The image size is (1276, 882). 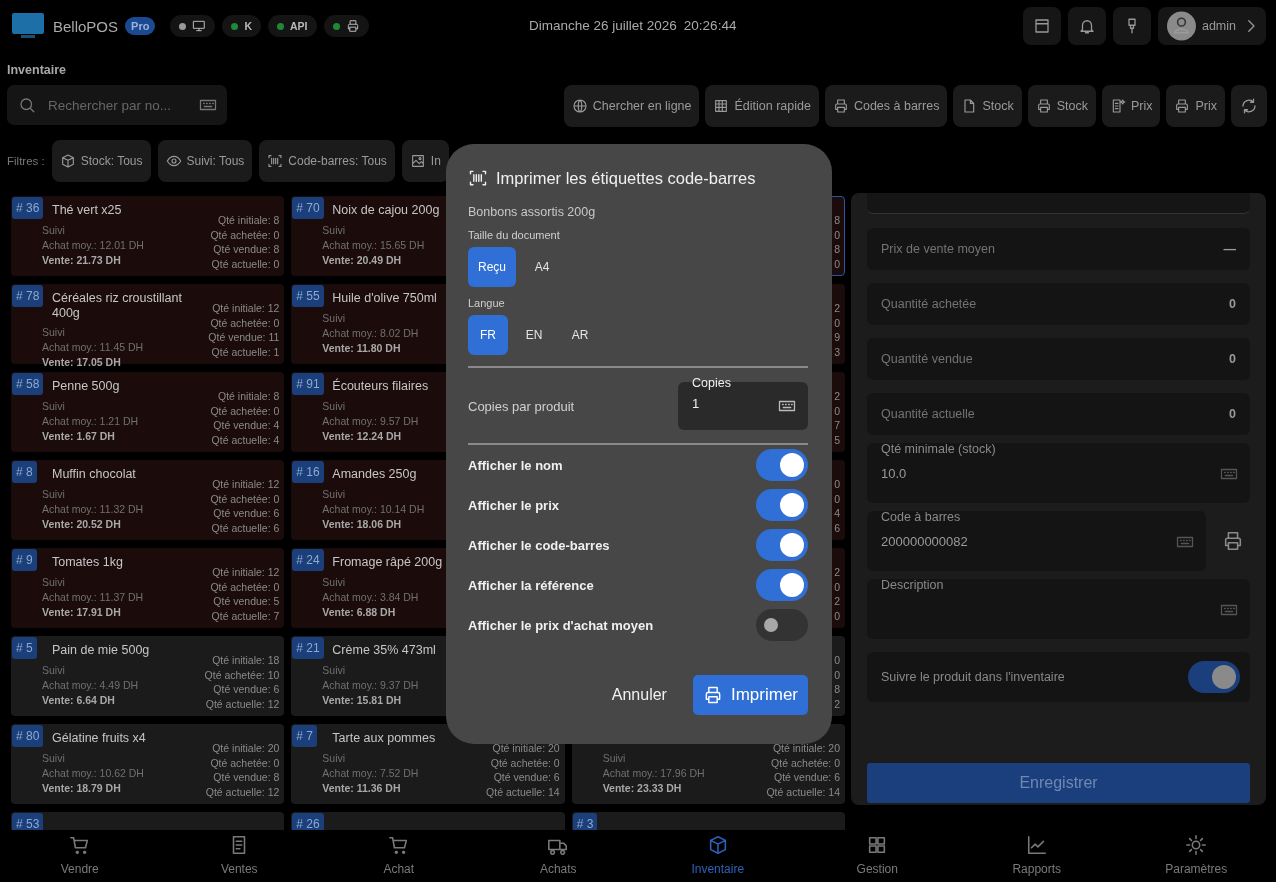 I want to click on input-field: Description, so click(x=1058, y=609).